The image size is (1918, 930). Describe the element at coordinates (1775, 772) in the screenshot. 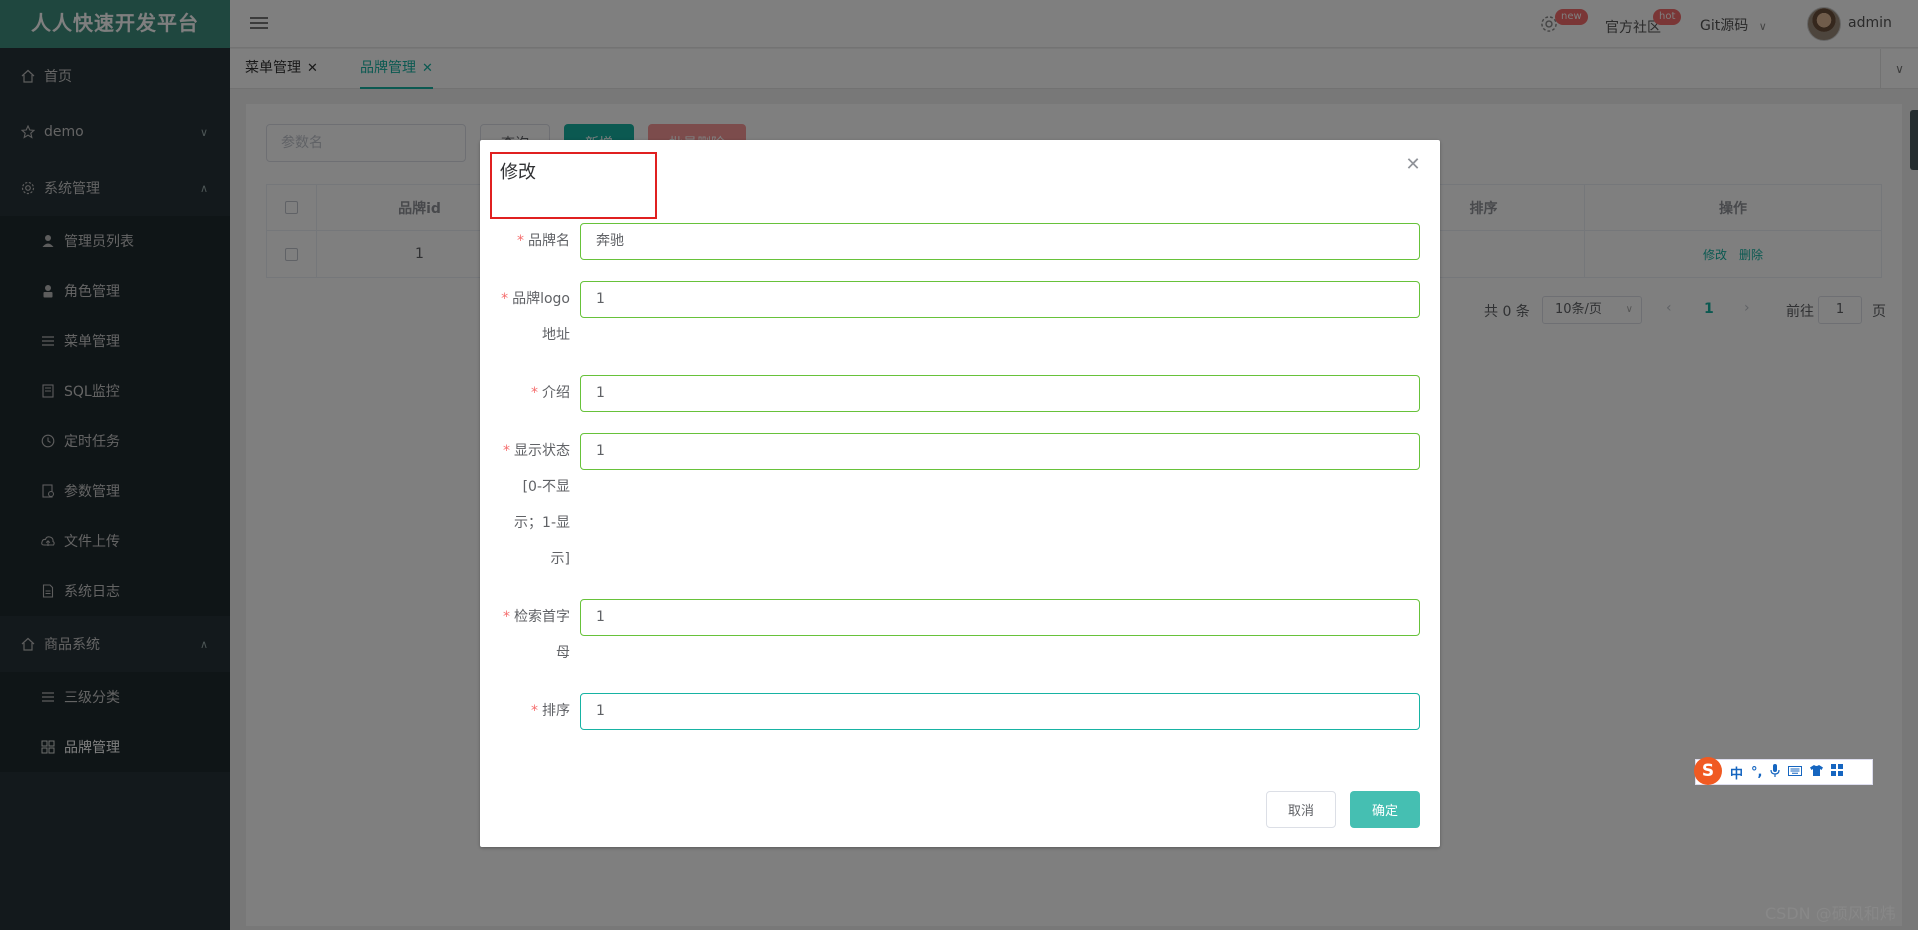

I see `microphone-icon` at that location.